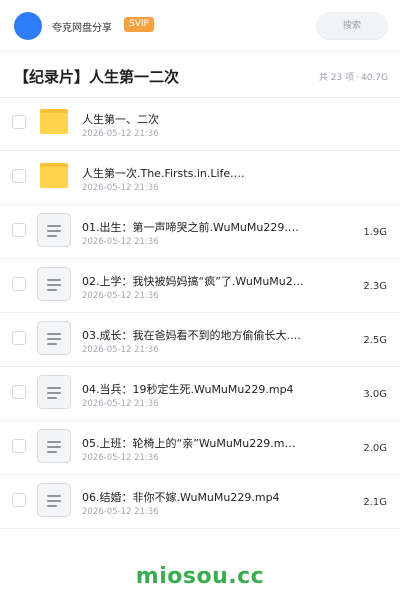  Describe the element at coordinates (375, 448) in the screenshot. I see `item-size: 2.0G` at that location.